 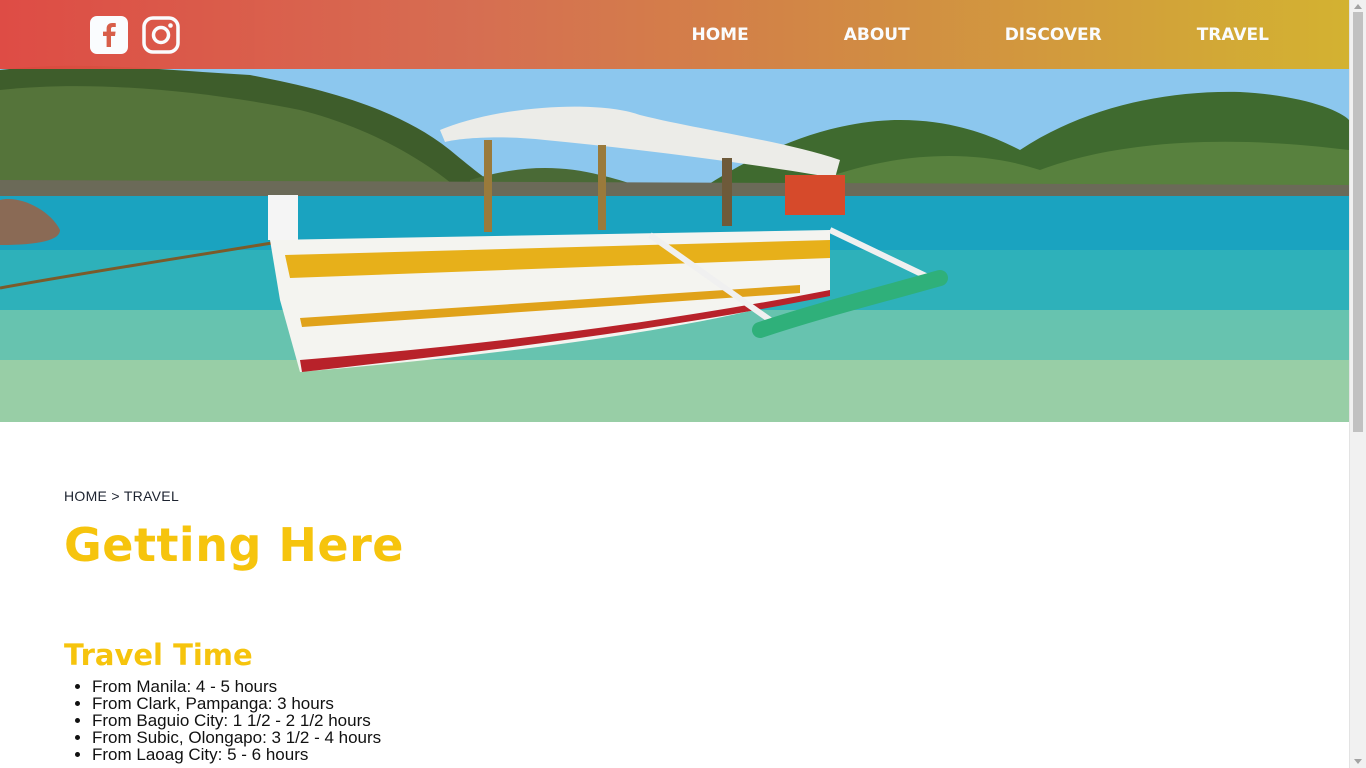 What do you see at coordinates (720, 35) in the screenshot?
I see `nav-home: HOME` at bounding box center [720, 35].